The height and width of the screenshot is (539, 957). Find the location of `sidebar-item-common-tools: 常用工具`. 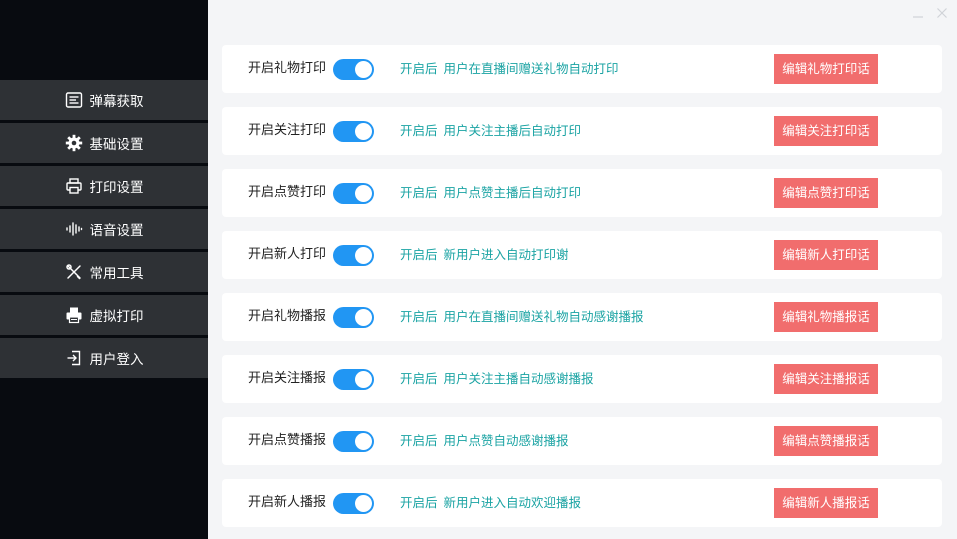

sidebar-item-common-tools: 常用工具 is located at coordinates (104, 272).